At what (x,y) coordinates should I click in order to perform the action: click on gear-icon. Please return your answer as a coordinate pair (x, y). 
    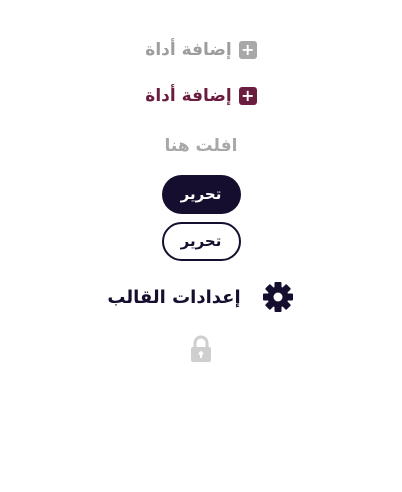
    Looking at the image, I should click on (278, 297).